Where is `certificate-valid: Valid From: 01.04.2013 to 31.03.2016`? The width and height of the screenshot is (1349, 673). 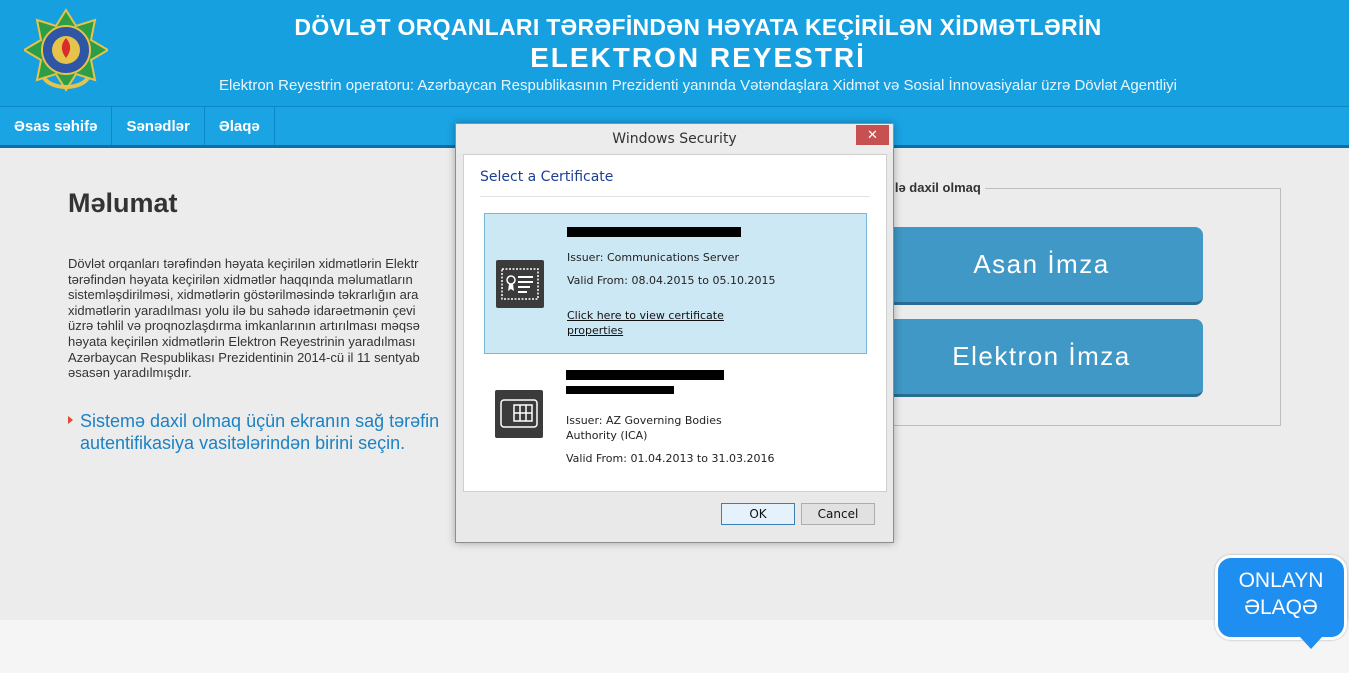 certificate-valid: Valid From: 01.04.2013 to 31.03.2016 is located at coordinates (670, 458).